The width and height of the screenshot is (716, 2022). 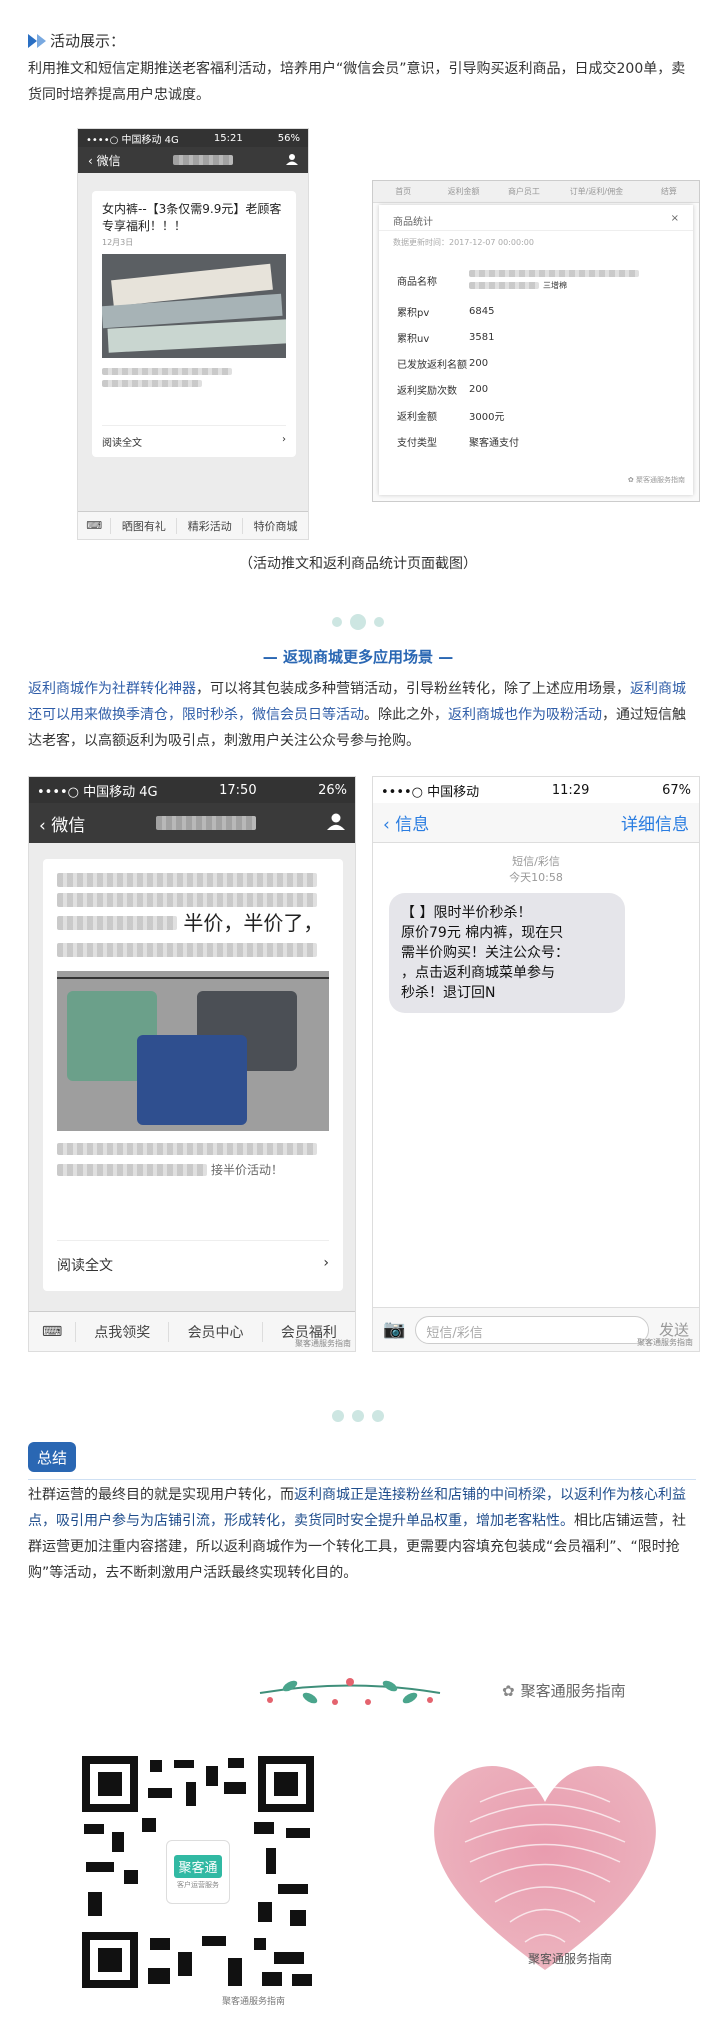 What do you see at coordinates (536, 441) in the screenshot?
I see `stats-row: 支付类型 聚客通支付` at bounding box center [536, 441].